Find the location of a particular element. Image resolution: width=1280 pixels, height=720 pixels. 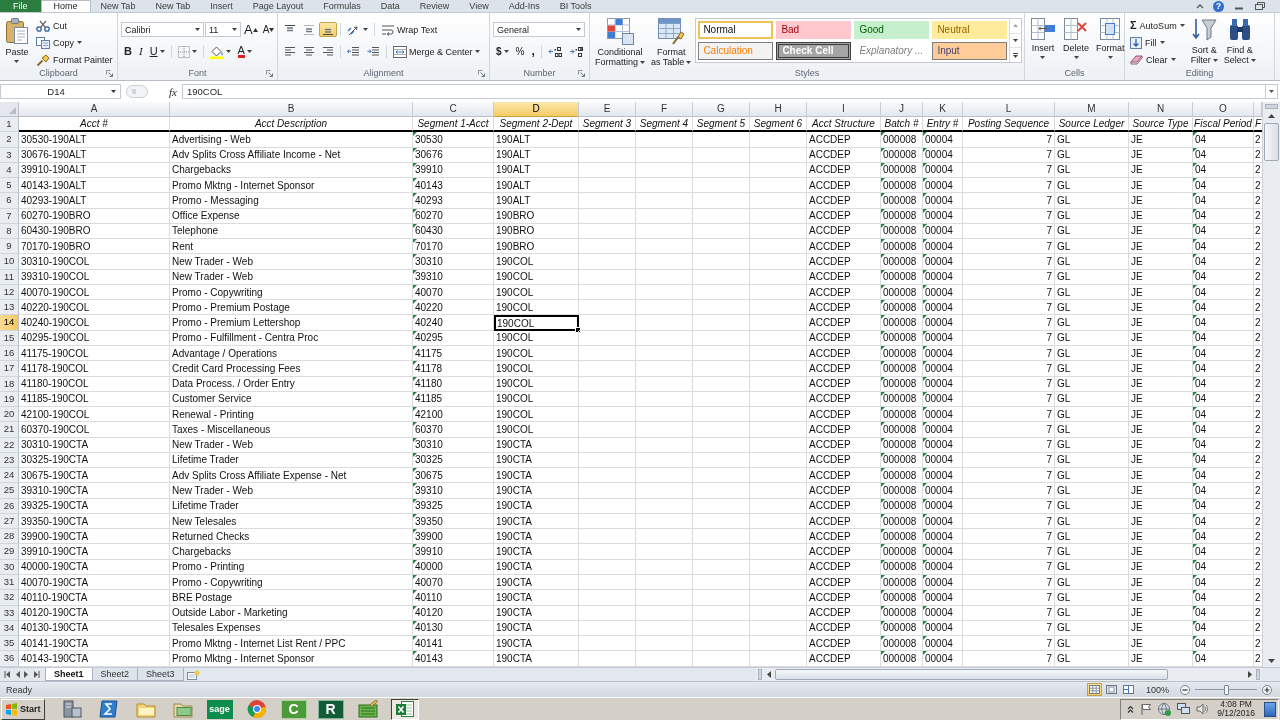

scroll-left-button is located at coordinates (768, 674).